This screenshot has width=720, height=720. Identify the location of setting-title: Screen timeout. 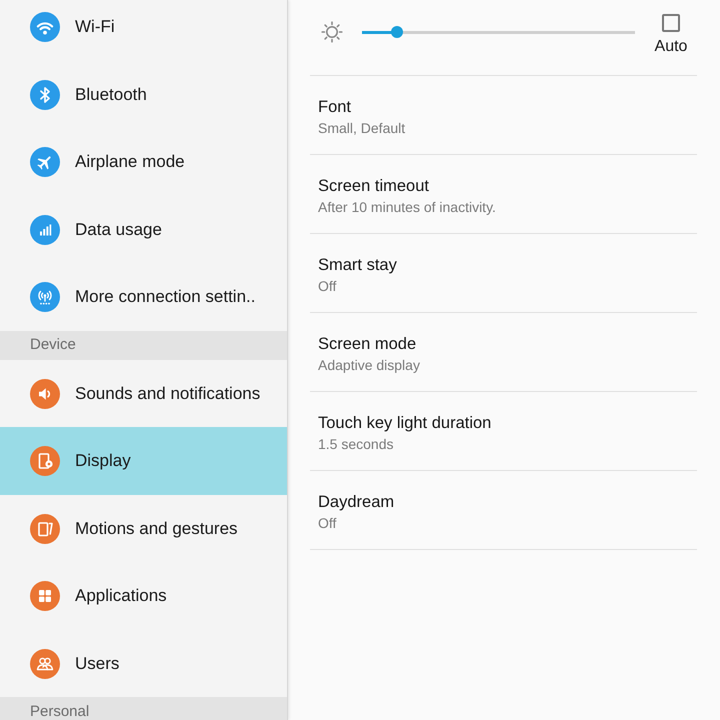
(373, 186).